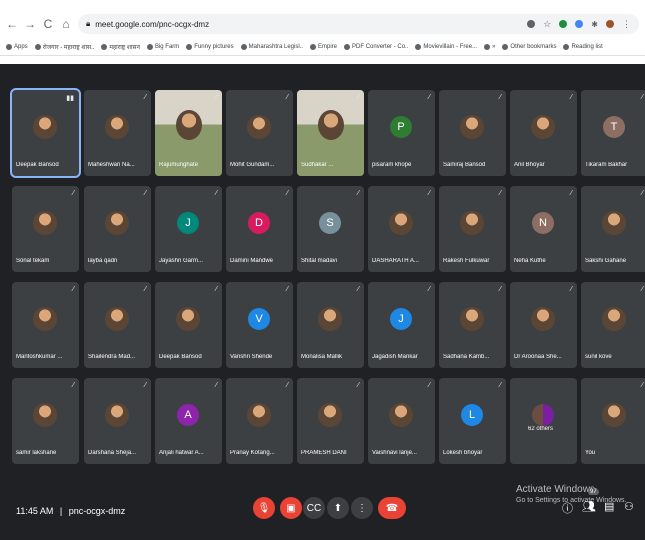 This screenshot has width=645, height=540. Describe the element at coordinates (30, 24) in the screenshot. I see `forward-icon: →` at that location.